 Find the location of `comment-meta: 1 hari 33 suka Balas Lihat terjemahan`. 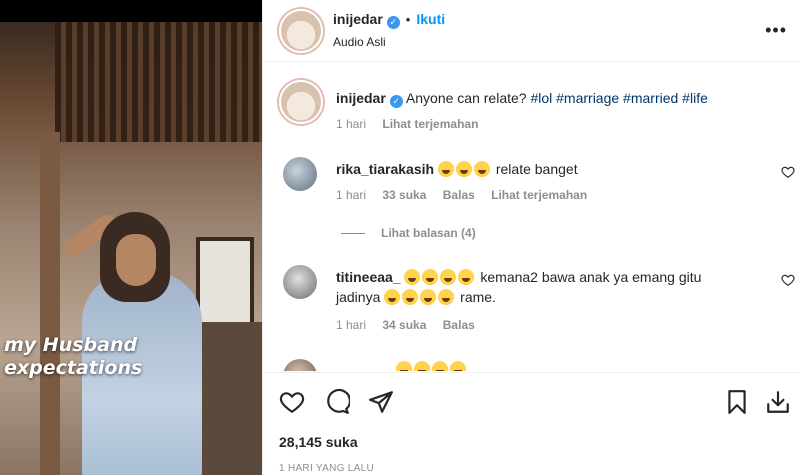

comment-meta: 1 hari 33 suka Balas Lihat terjemahan is located at coordinates (468, 195).